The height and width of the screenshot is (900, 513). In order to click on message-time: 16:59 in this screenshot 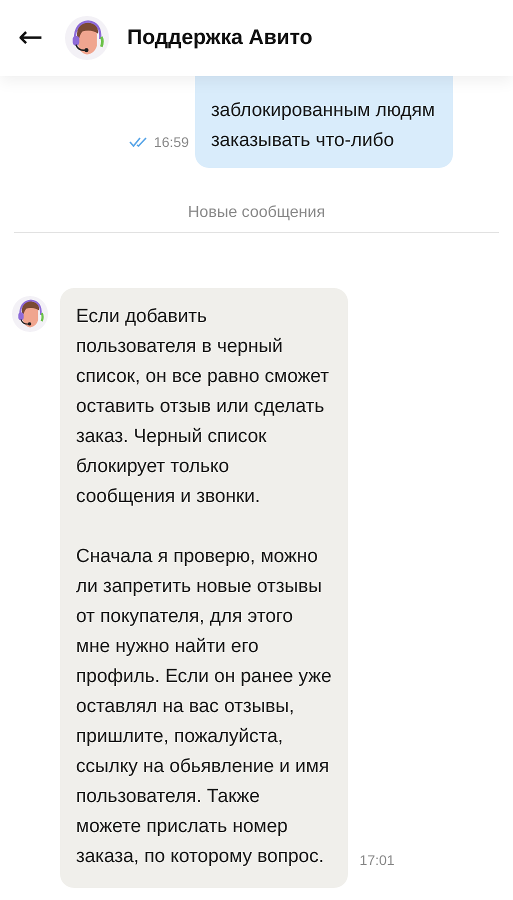, I will do `click(171, 142)`.